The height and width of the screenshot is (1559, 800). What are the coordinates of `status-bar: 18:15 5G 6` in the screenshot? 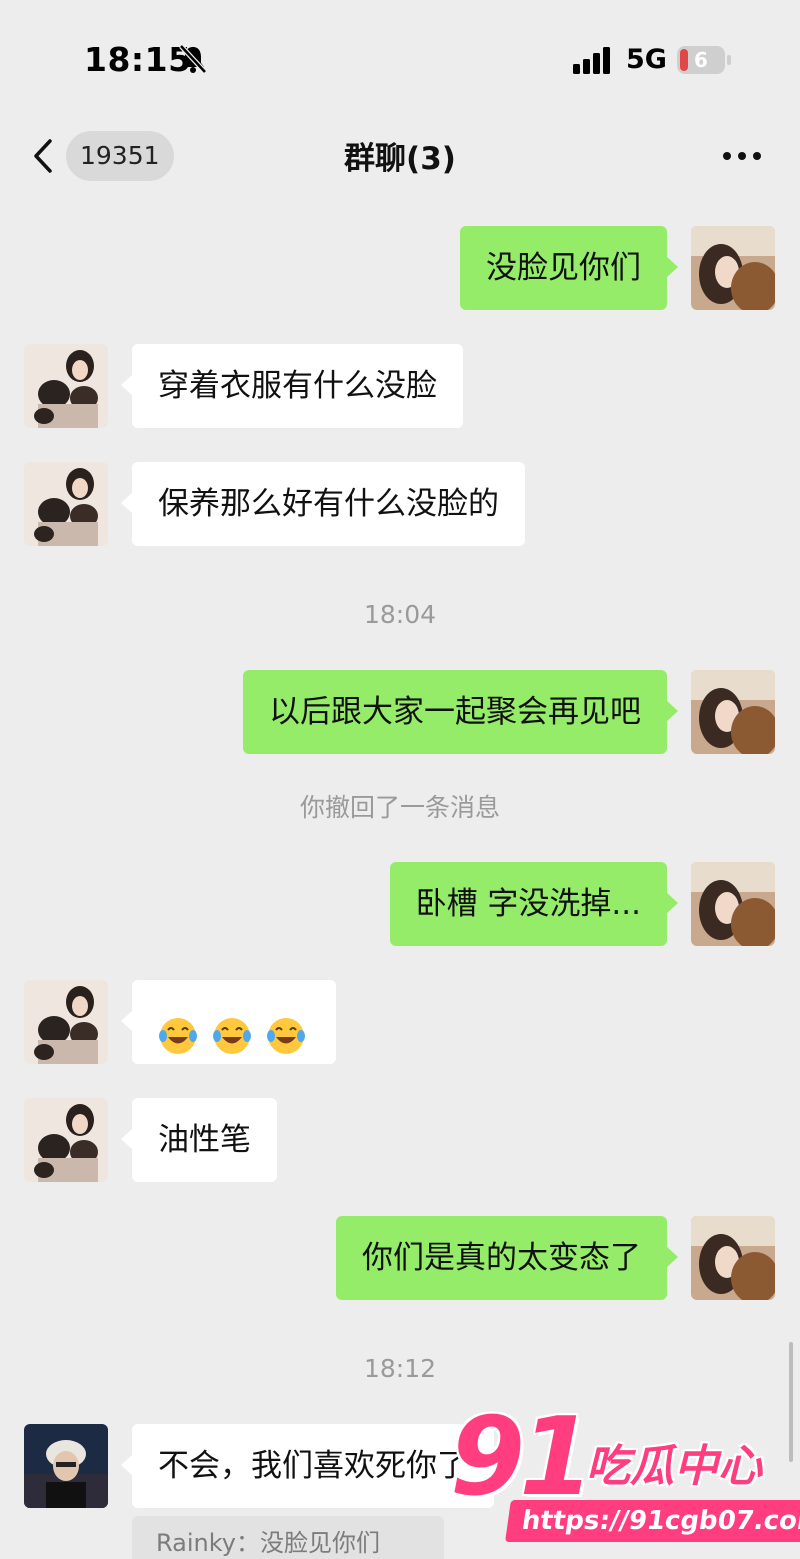 It's located at (400, 57).